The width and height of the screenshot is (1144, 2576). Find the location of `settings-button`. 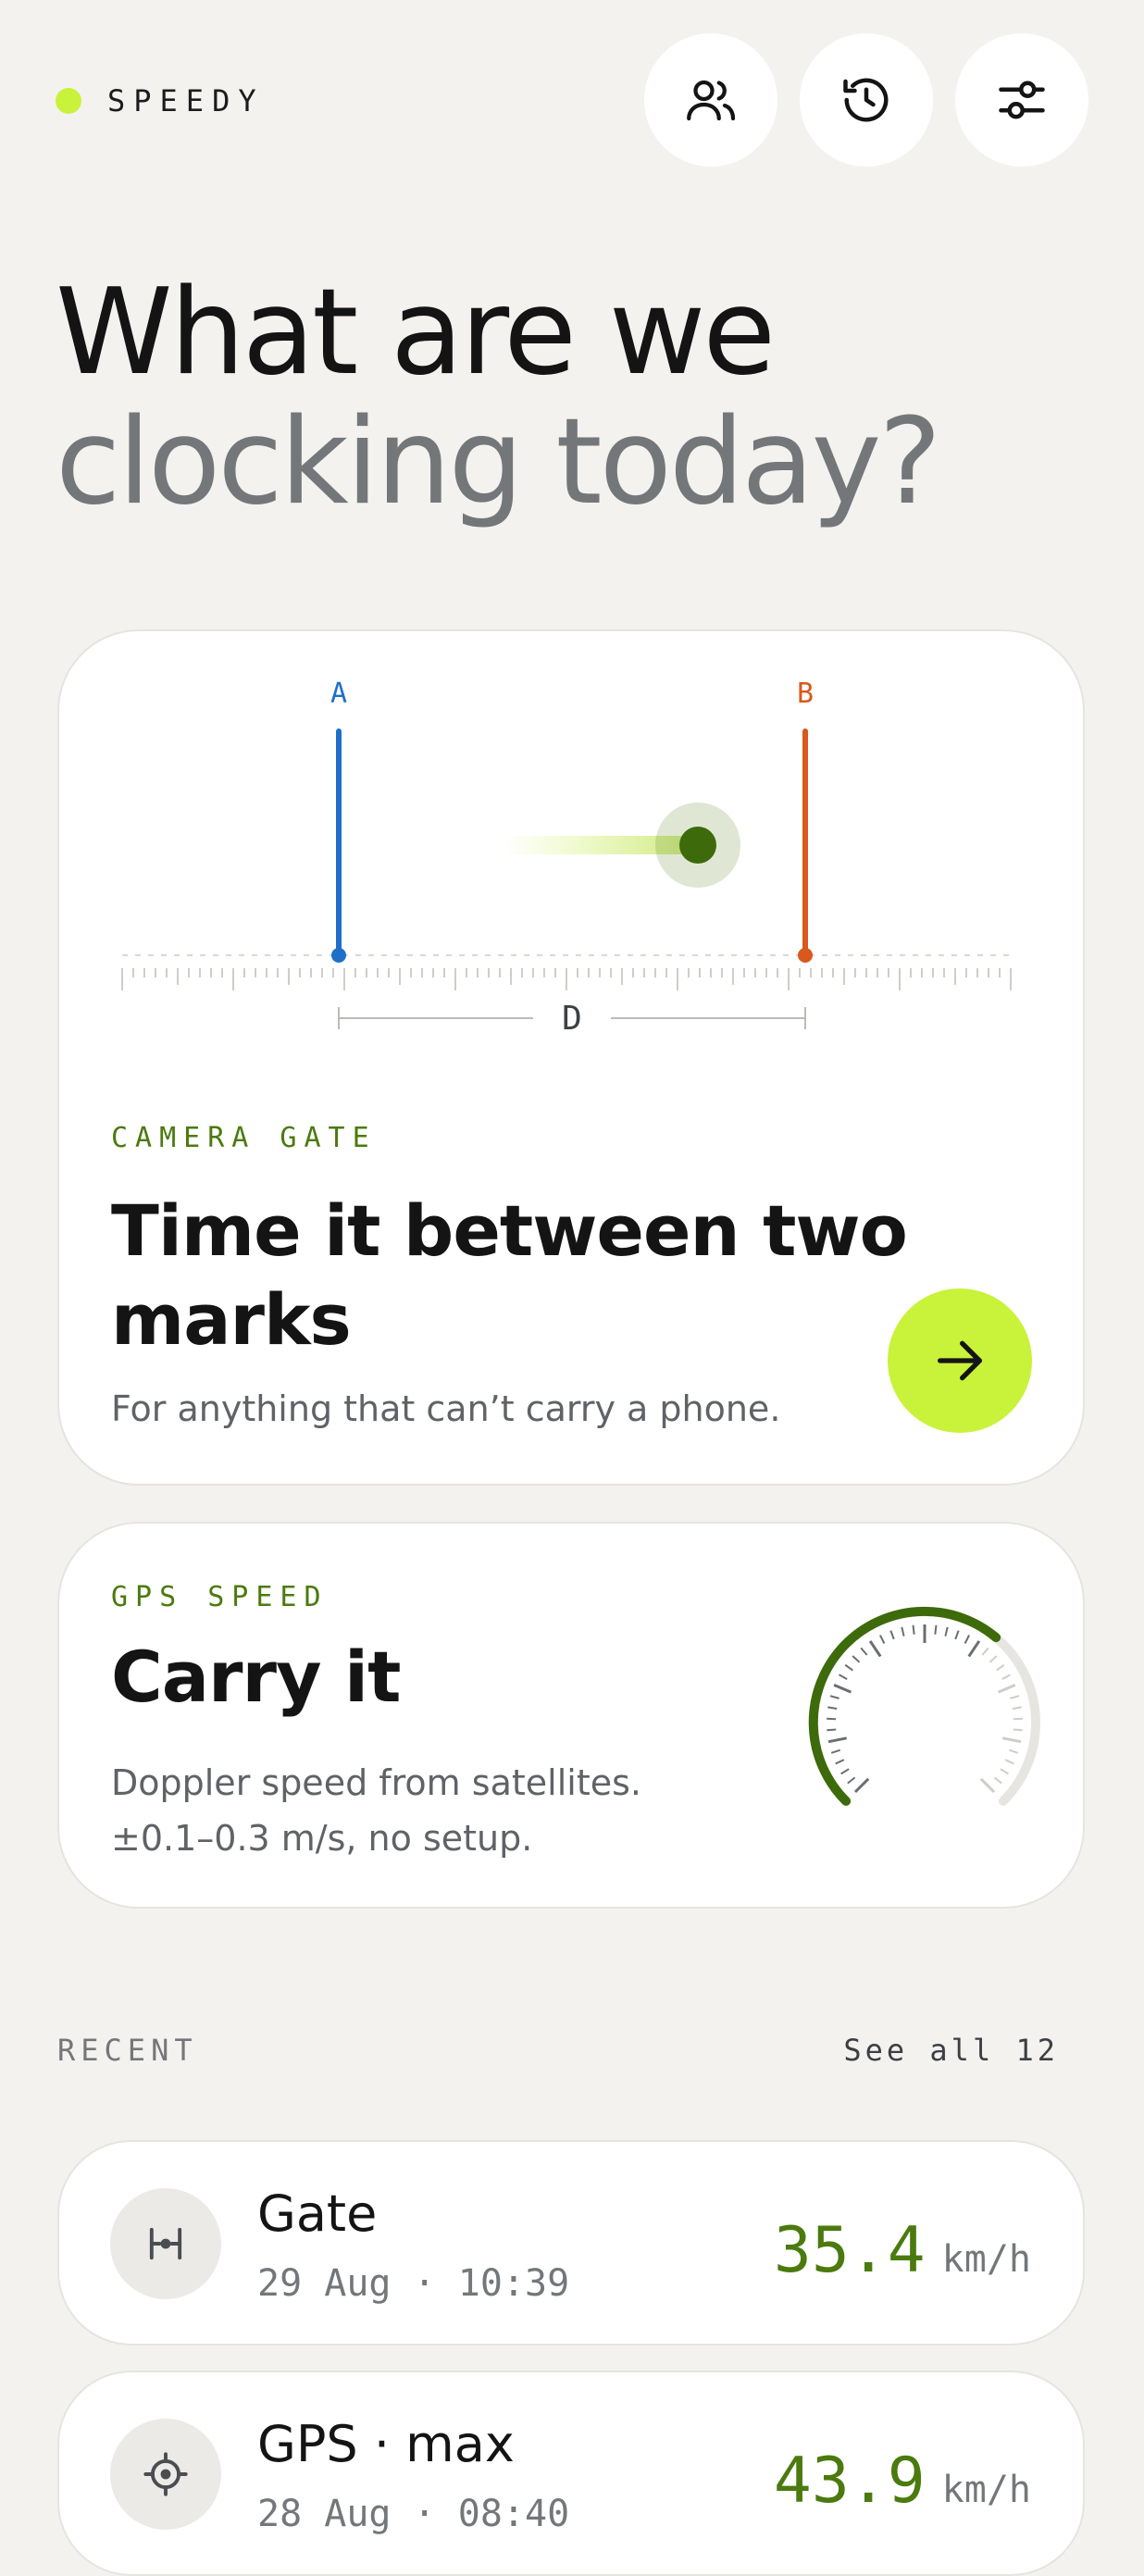

settings-button is located at coordinates (1021, 100).